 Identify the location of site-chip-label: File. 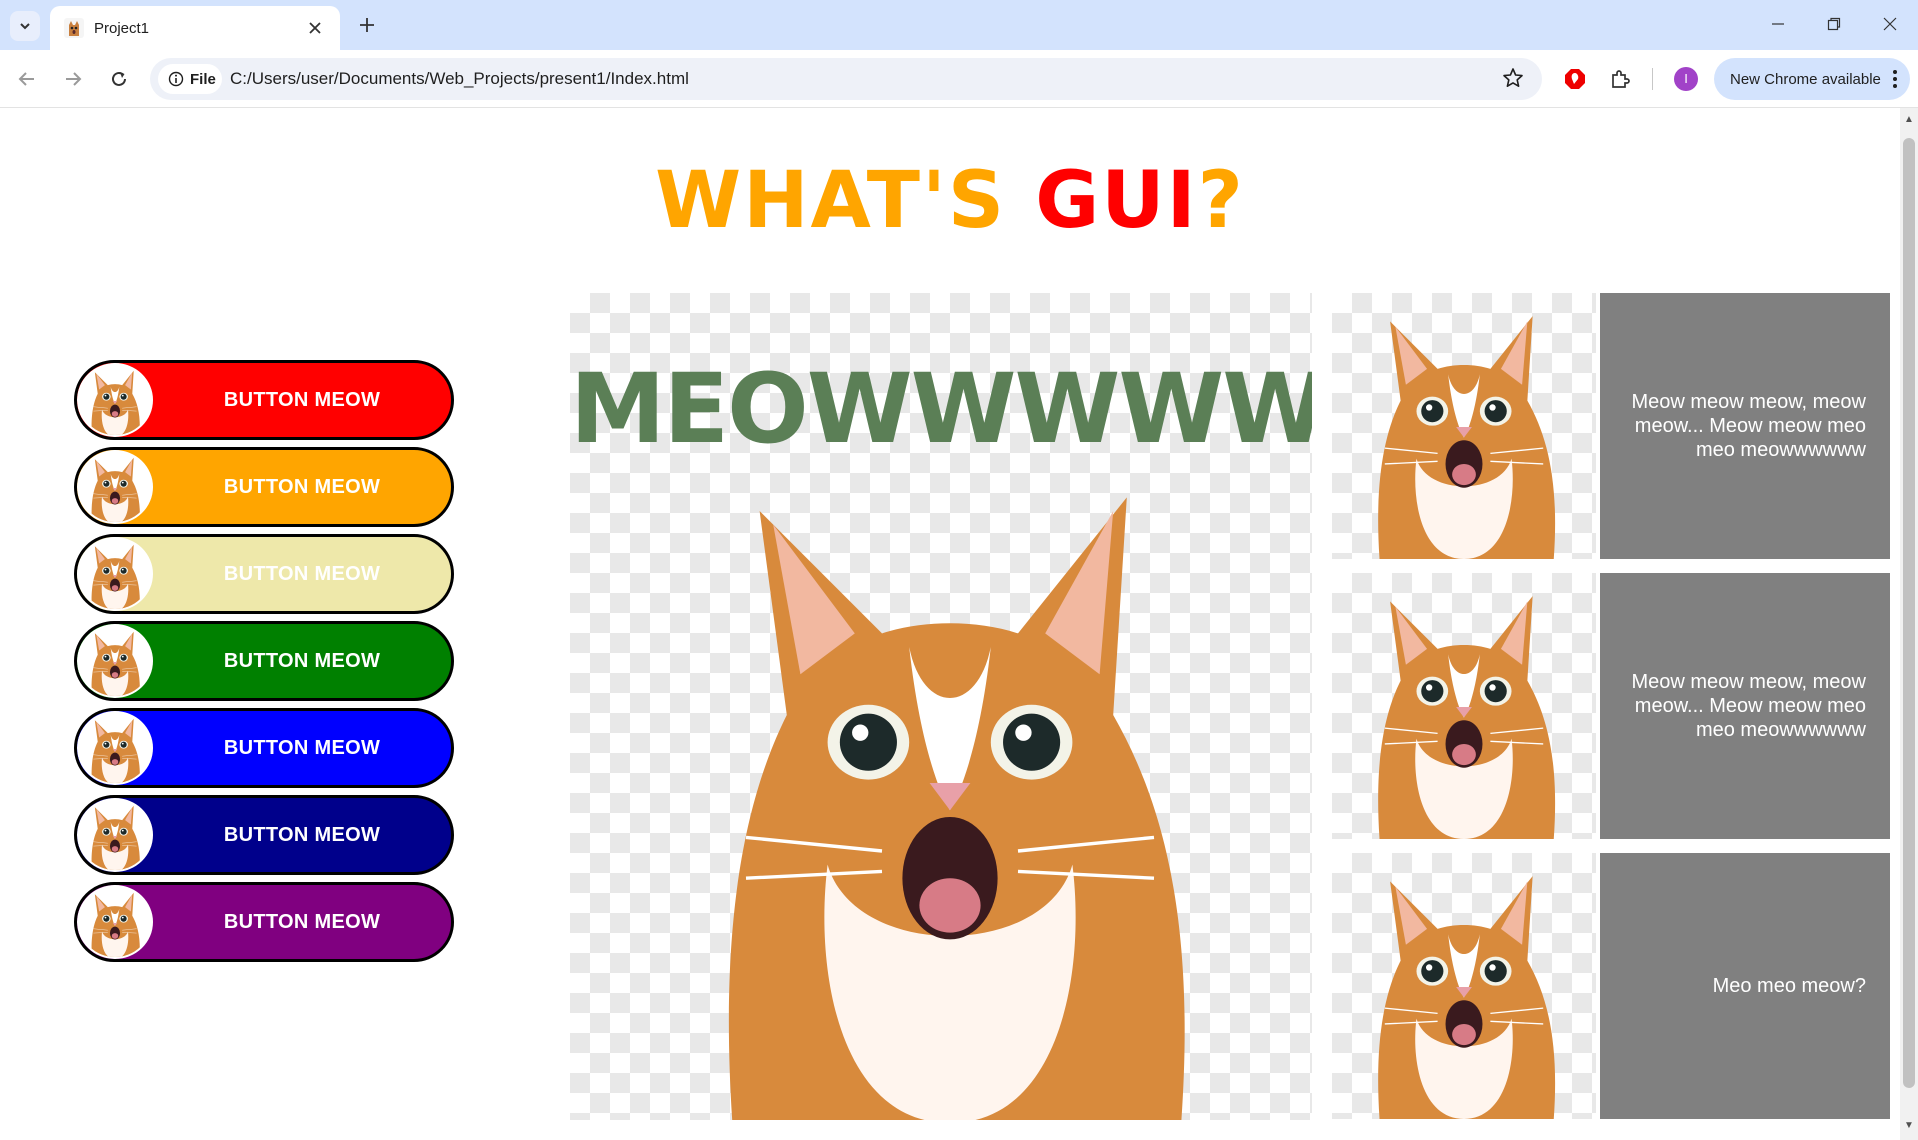
(203, 79).